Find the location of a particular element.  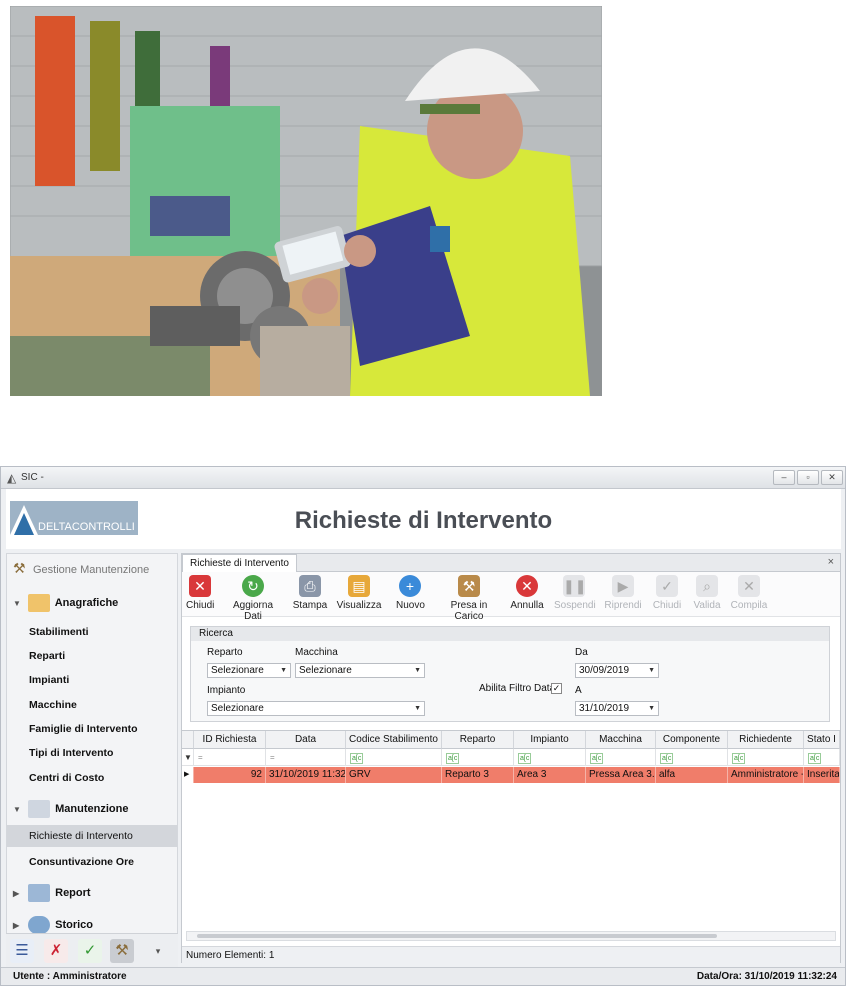

sidebar-item-stabilimenti: Stabilimenti is located at coordinates (59, 632).